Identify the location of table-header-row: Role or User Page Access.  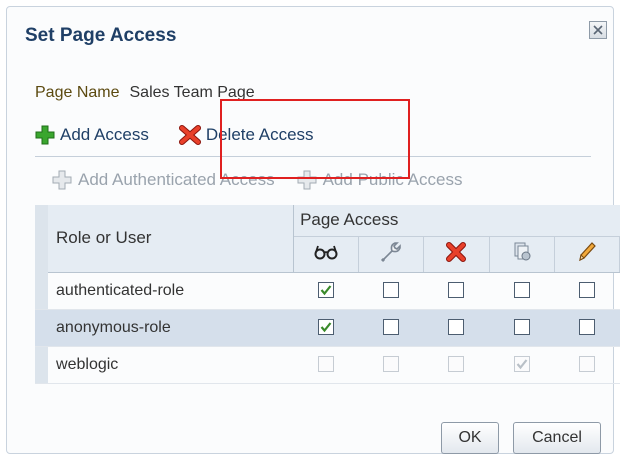
(327, 239).